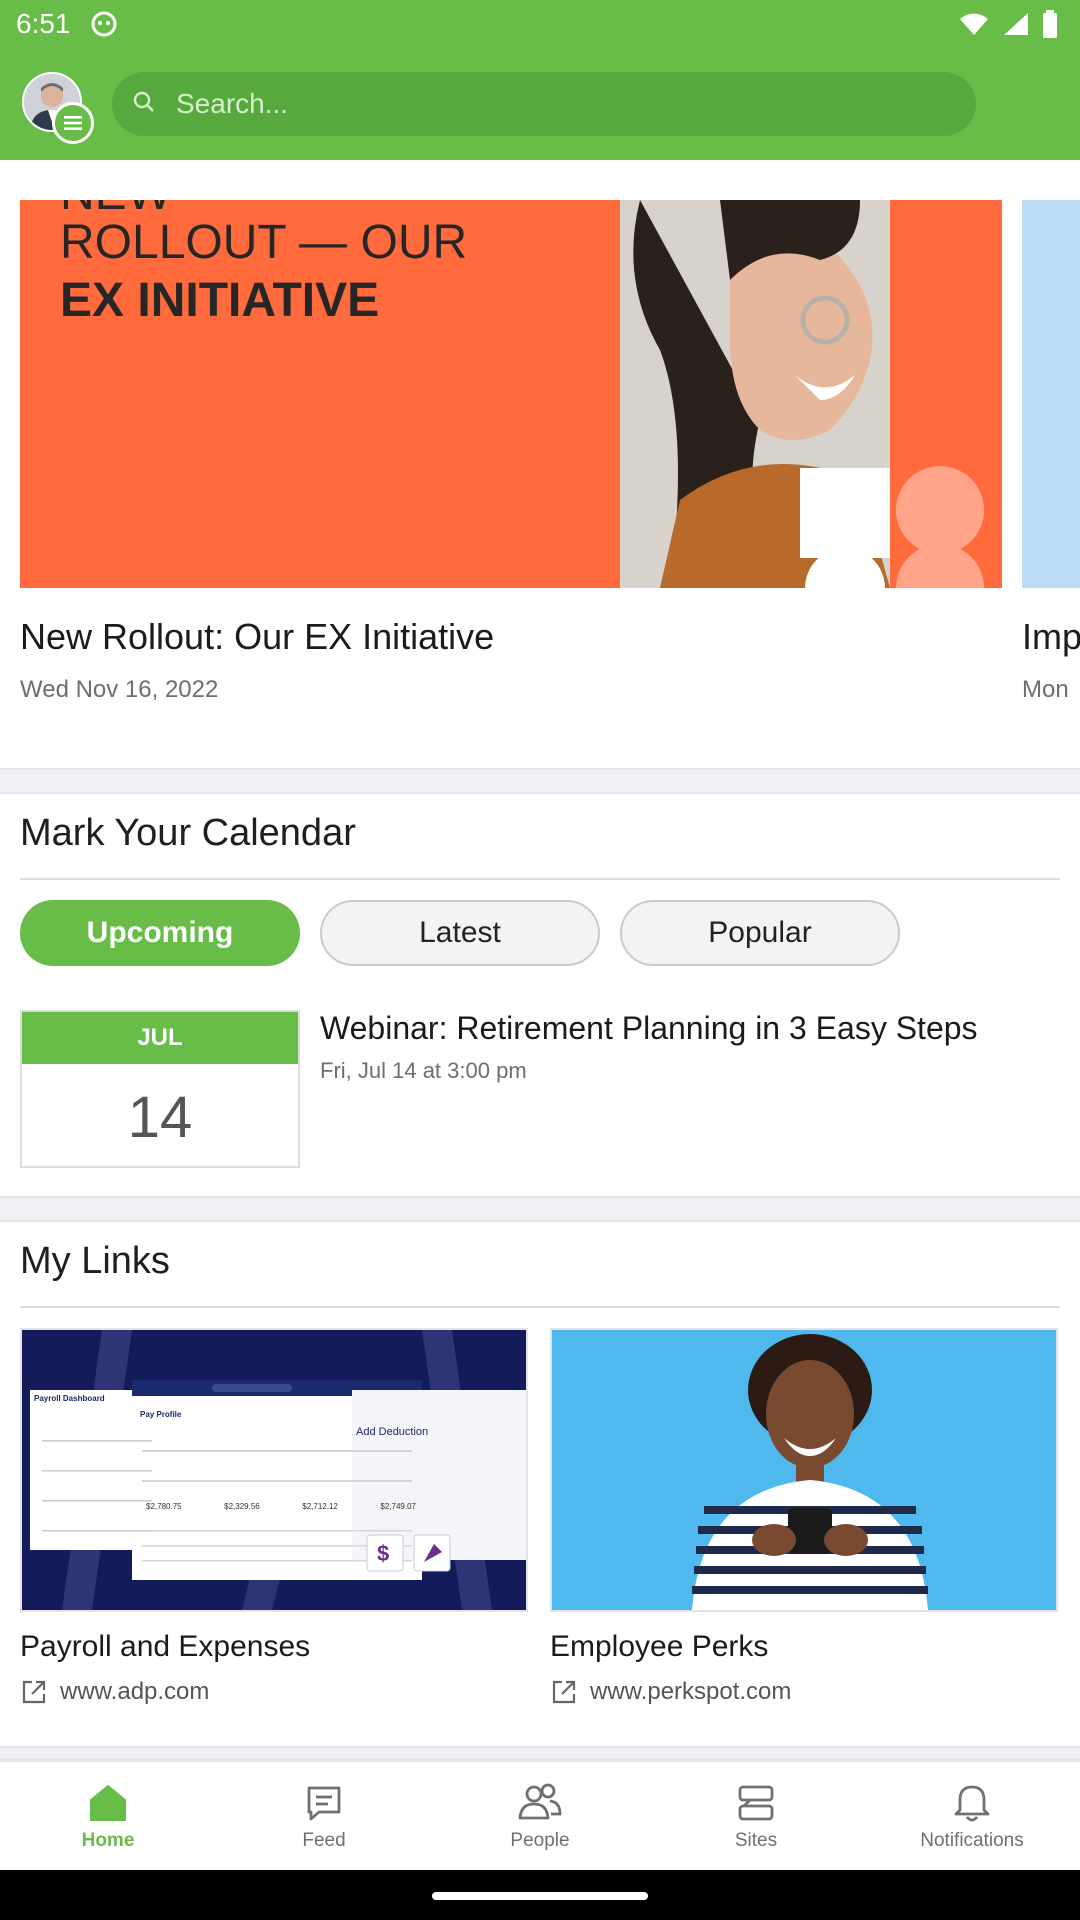 The image size is (1080, 1920). What do you see at coordinates (73, 123) in the screenshot?
I see `menu-icon` at bounding box center [73, 123].